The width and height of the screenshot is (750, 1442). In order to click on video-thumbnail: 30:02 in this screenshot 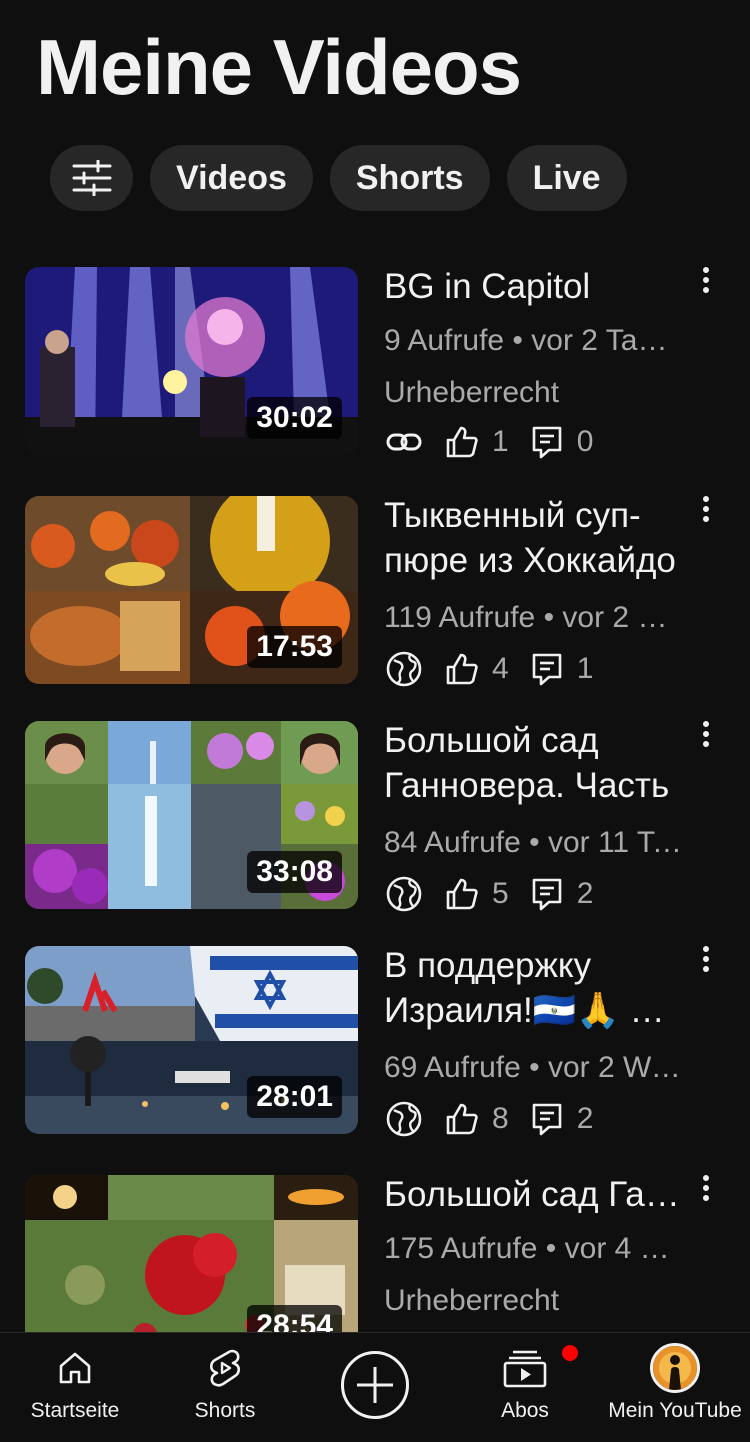, I will do `click(191, 361)`.